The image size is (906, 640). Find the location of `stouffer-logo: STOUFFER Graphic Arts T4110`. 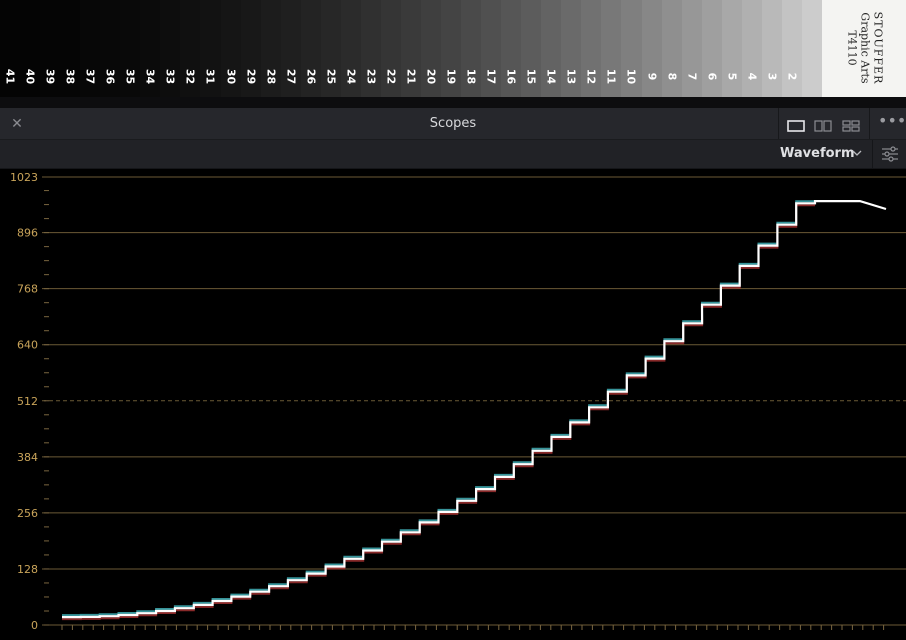

stouffer-logo: STOUFFER Graphic Arts T4110 is located at coordinates (864, 48).